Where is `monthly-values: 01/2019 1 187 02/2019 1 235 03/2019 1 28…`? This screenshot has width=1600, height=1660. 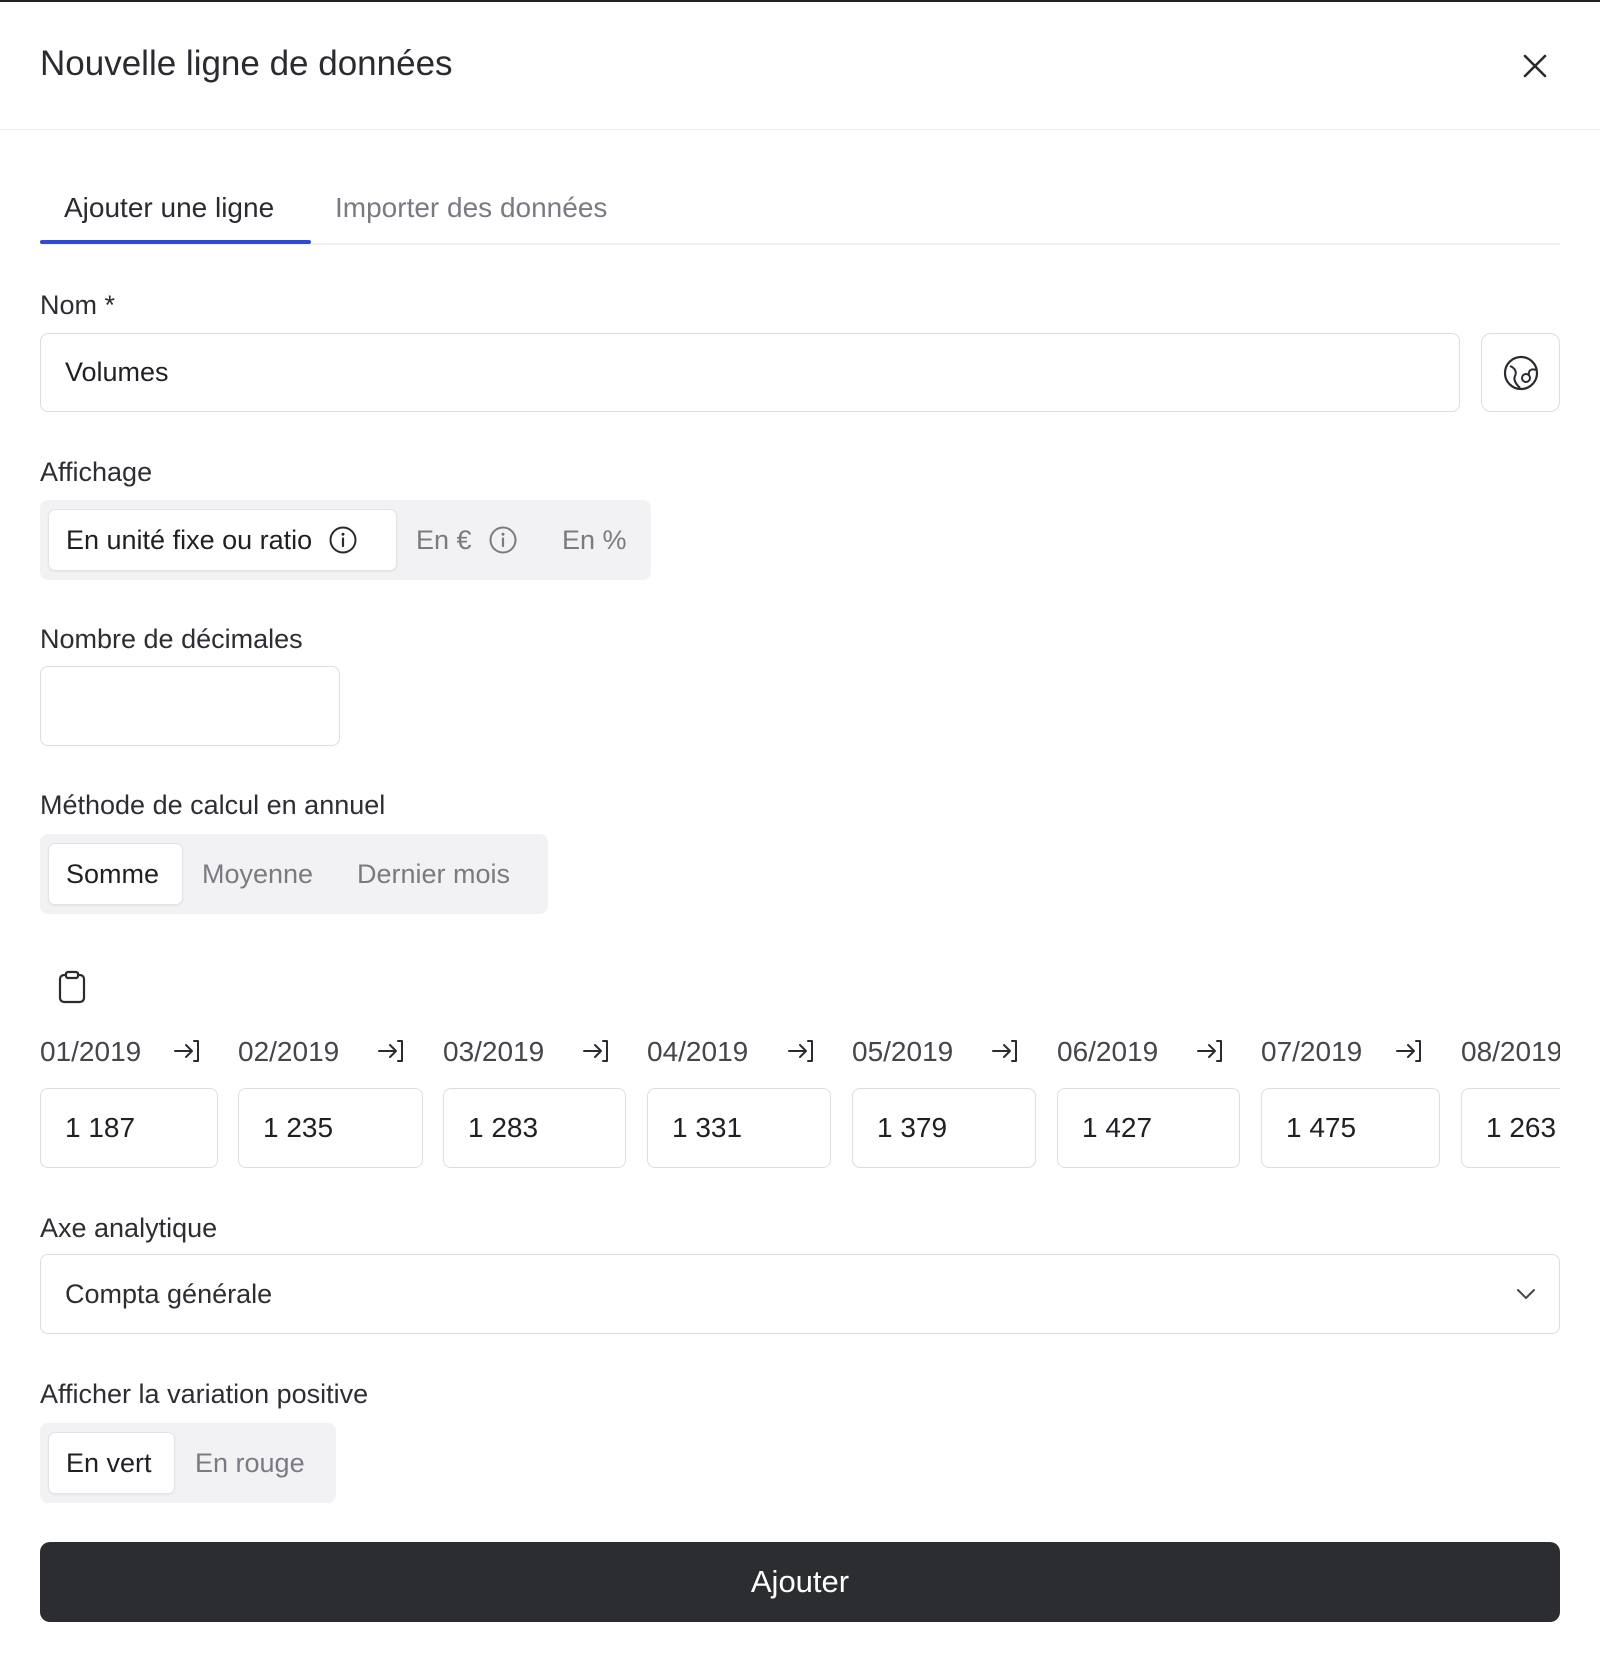 monthly-values: 01/2019 1 187 02/2019 1 235 03/2019 1 28… is located at coordinates (800, 1102).